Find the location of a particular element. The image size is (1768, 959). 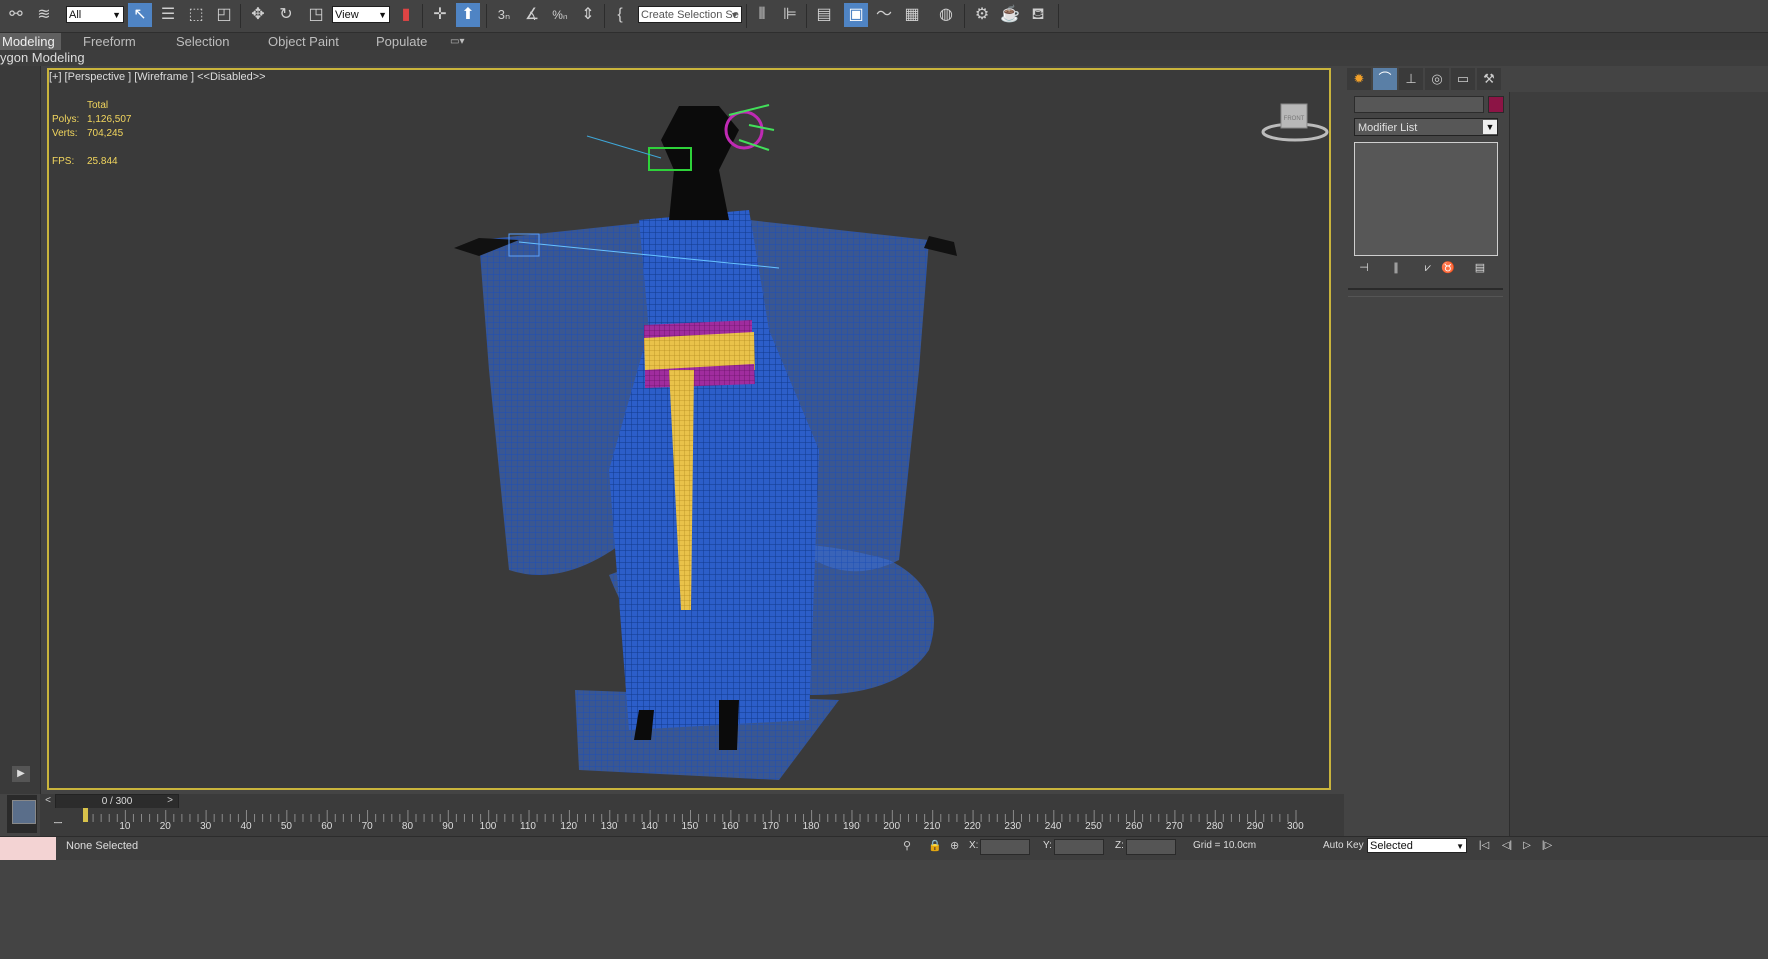

layer-manager-icon: ▤ is located at coordinates (824, 15).